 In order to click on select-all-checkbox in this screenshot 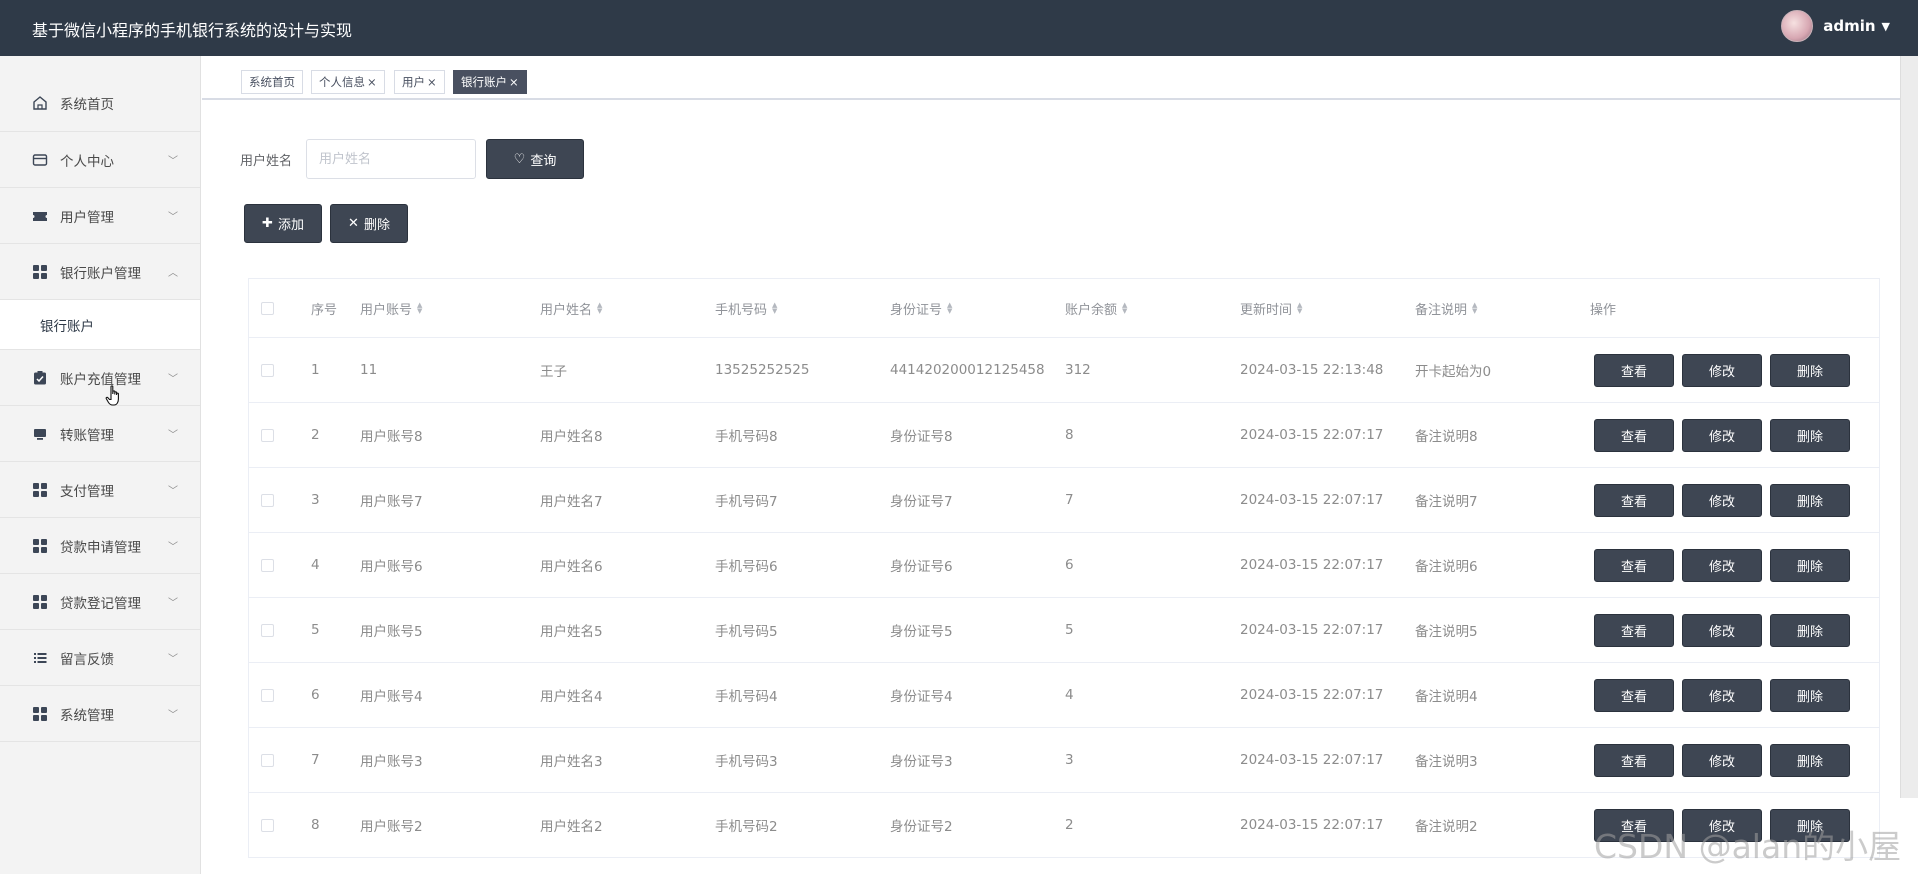, I will do `click(267, 308)`.